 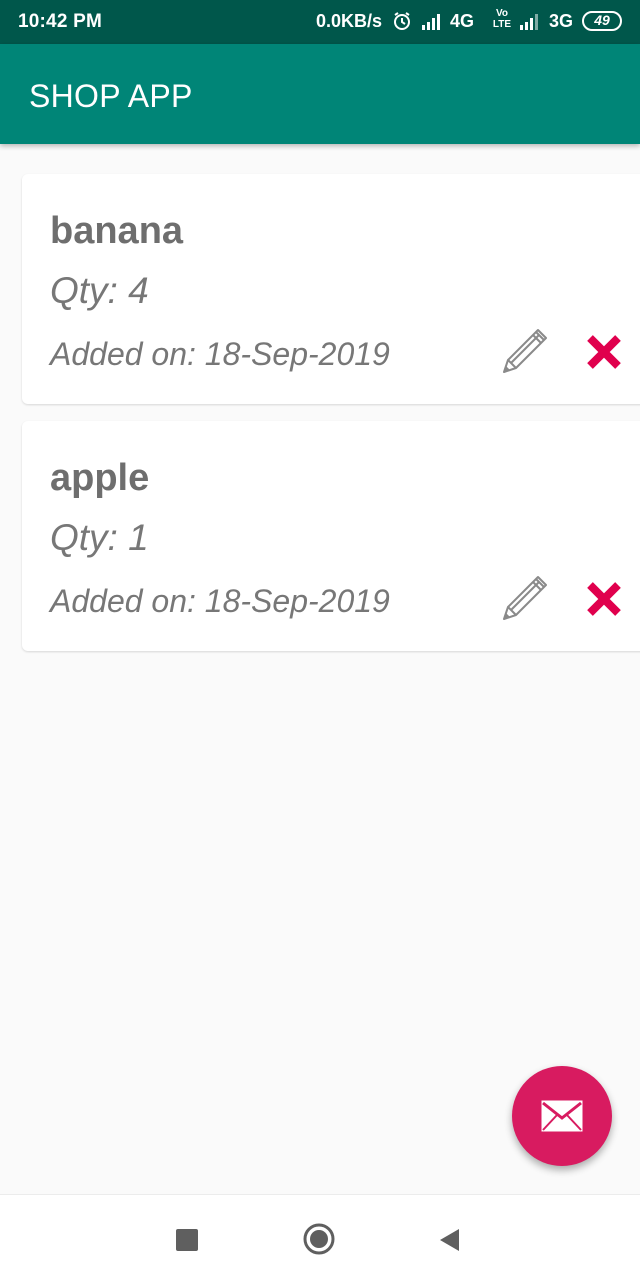 I want to click on envelope-icon, so click(x=562, y=1116).